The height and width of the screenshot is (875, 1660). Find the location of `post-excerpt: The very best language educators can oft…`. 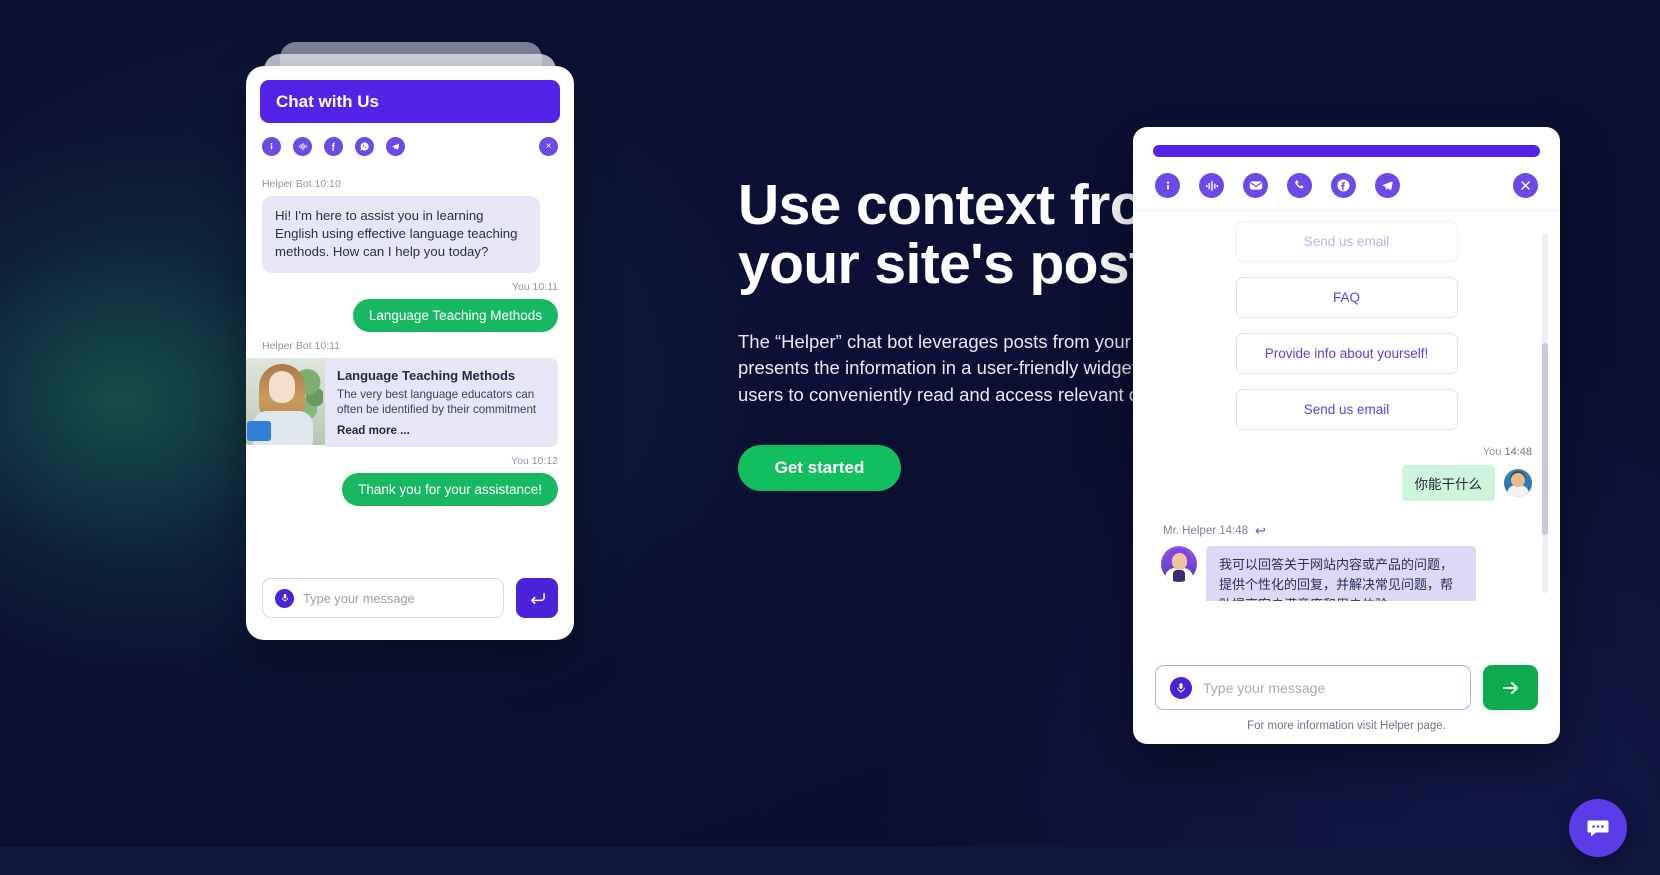

post-excerpt: The very best language educators can oft… is located at coordinates (437, 402).